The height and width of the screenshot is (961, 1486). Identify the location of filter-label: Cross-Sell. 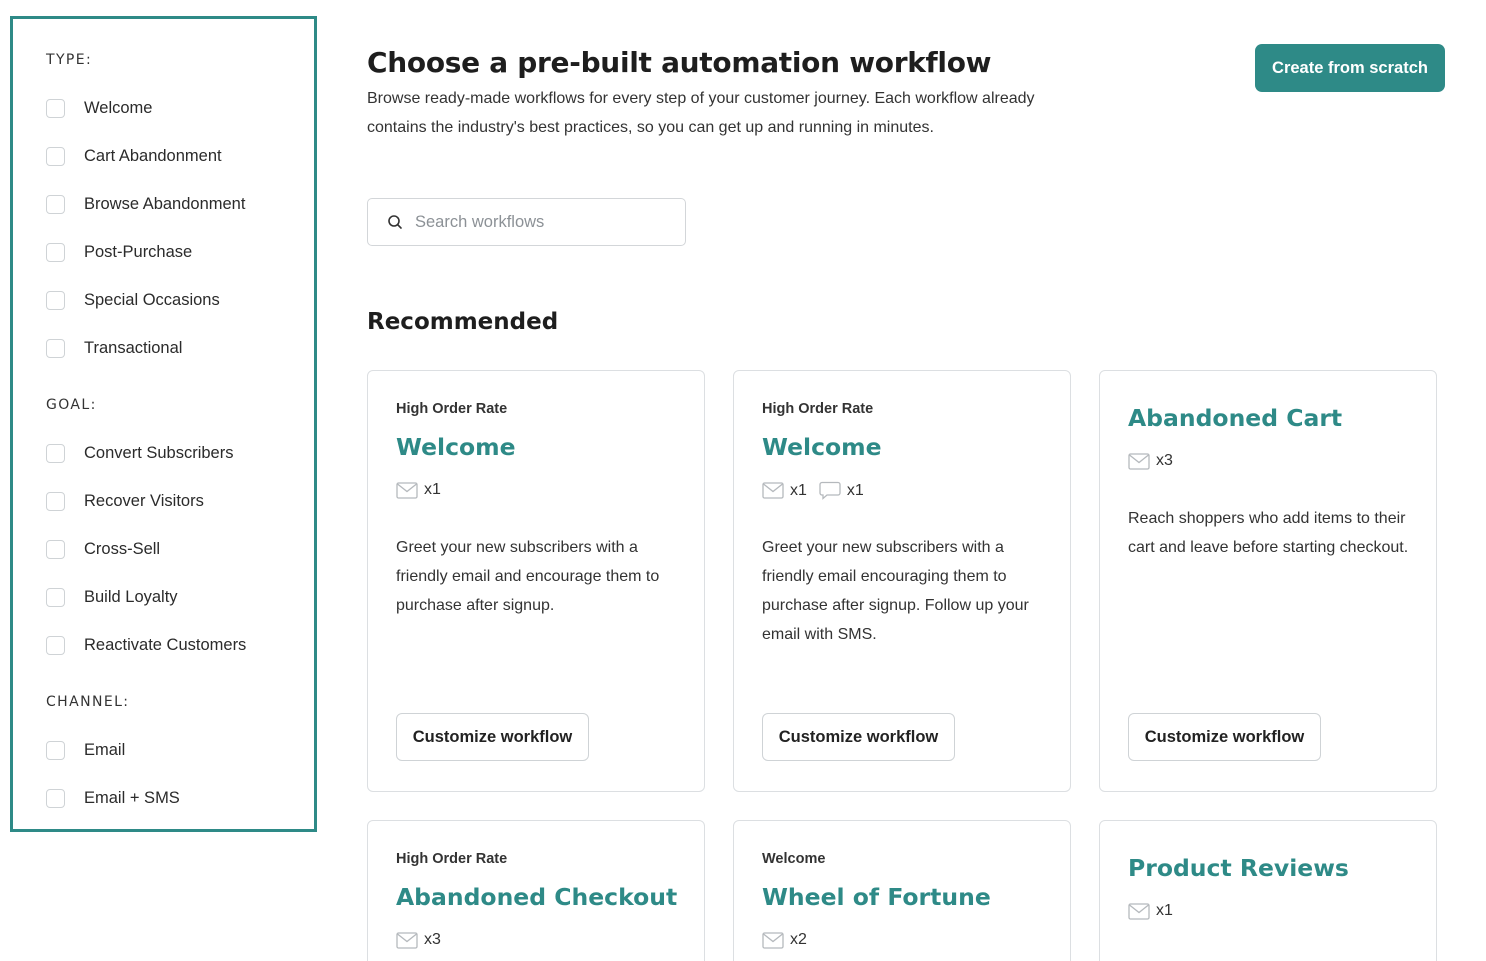
(122, 548).